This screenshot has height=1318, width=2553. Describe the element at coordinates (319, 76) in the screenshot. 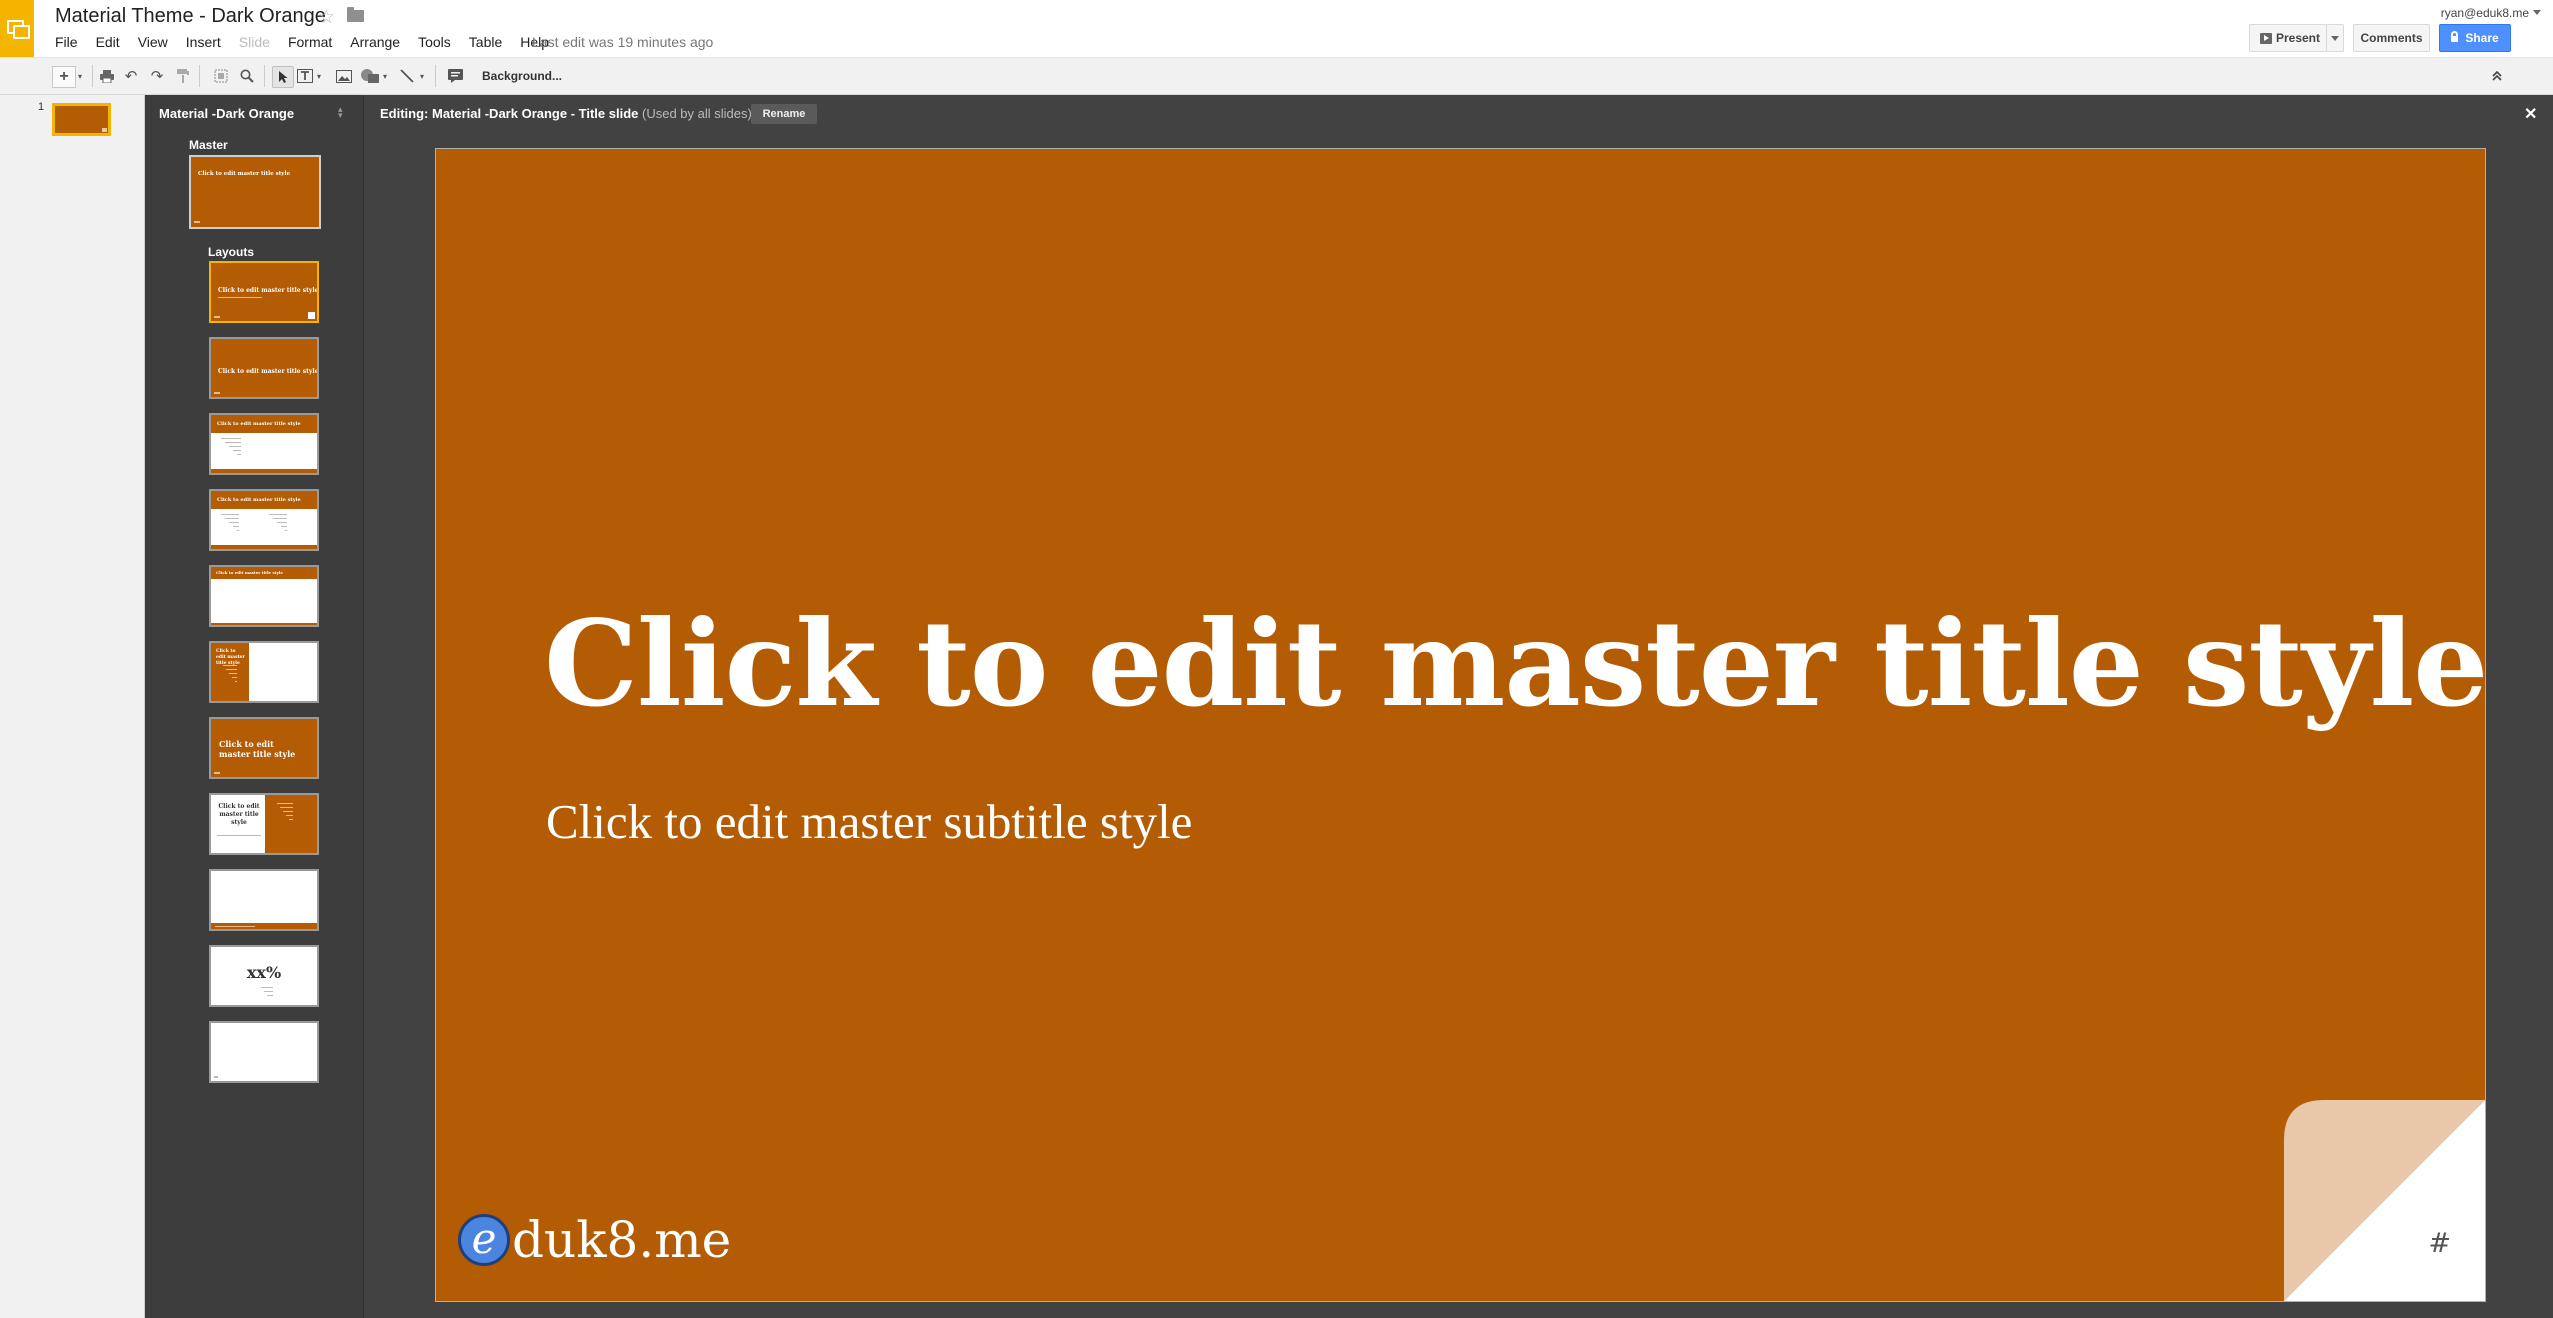

I see `text-box-dropdown-icon: ▾` at that location.